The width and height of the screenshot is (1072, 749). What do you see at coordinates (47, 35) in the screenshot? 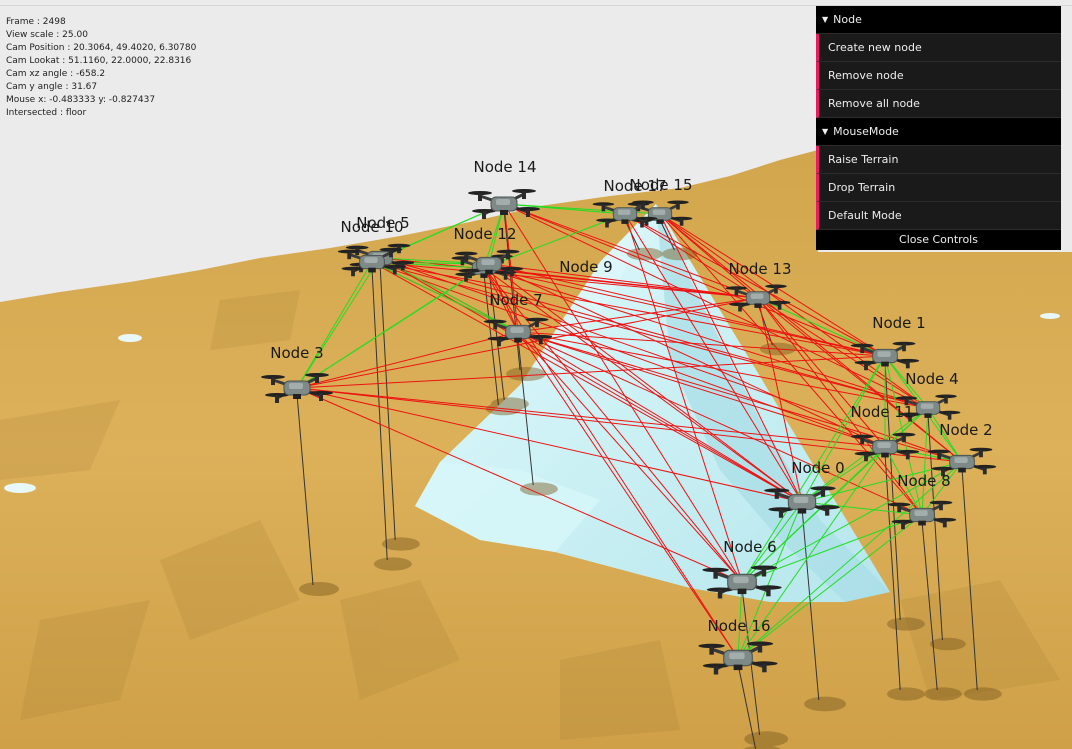
I see `view-scale: View scale : 25.00` at bounding box center [47, 35].